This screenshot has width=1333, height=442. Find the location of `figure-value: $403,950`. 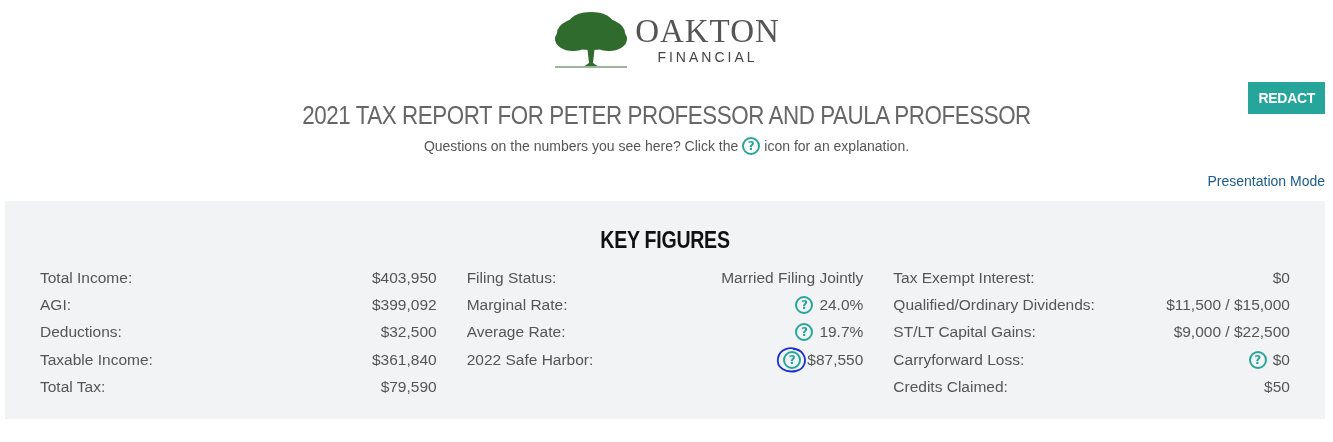

figure-value: $403,950 is located at coordinates (404, 277).